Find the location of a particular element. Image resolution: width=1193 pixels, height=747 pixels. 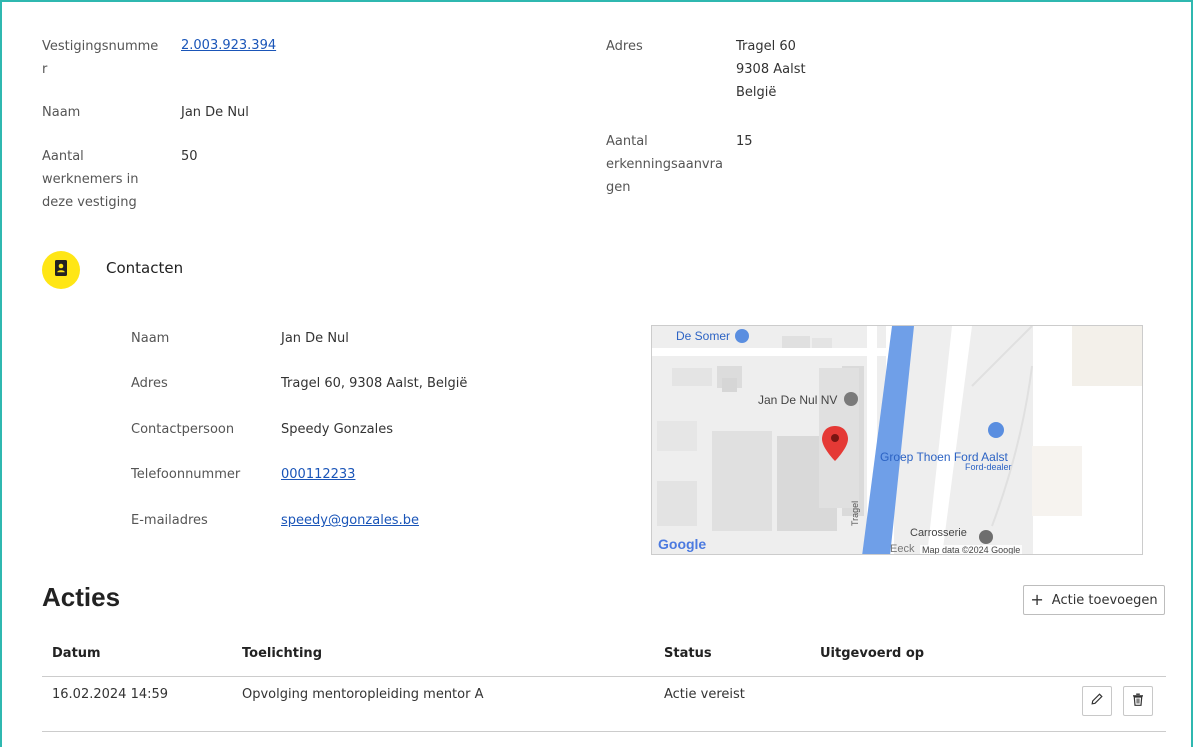

naam-value: Jan De Nul is located at coordinates (215, 112).